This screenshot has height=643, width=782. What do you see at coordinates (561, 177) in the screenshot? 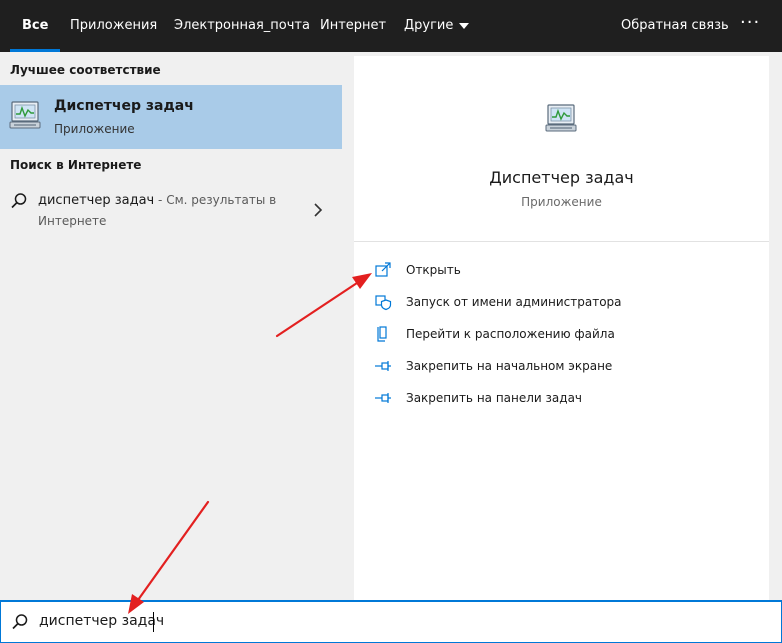
I see `preview-title: Диспетчер задач` at bounding box center [561, 177].